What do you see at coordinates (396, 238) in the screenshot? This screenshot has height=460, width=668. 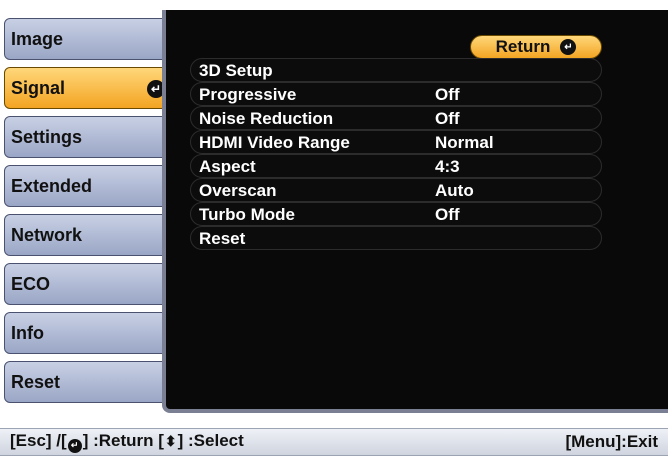 I see `setting-row-reset: Reset` at bounding box center [396, 238].